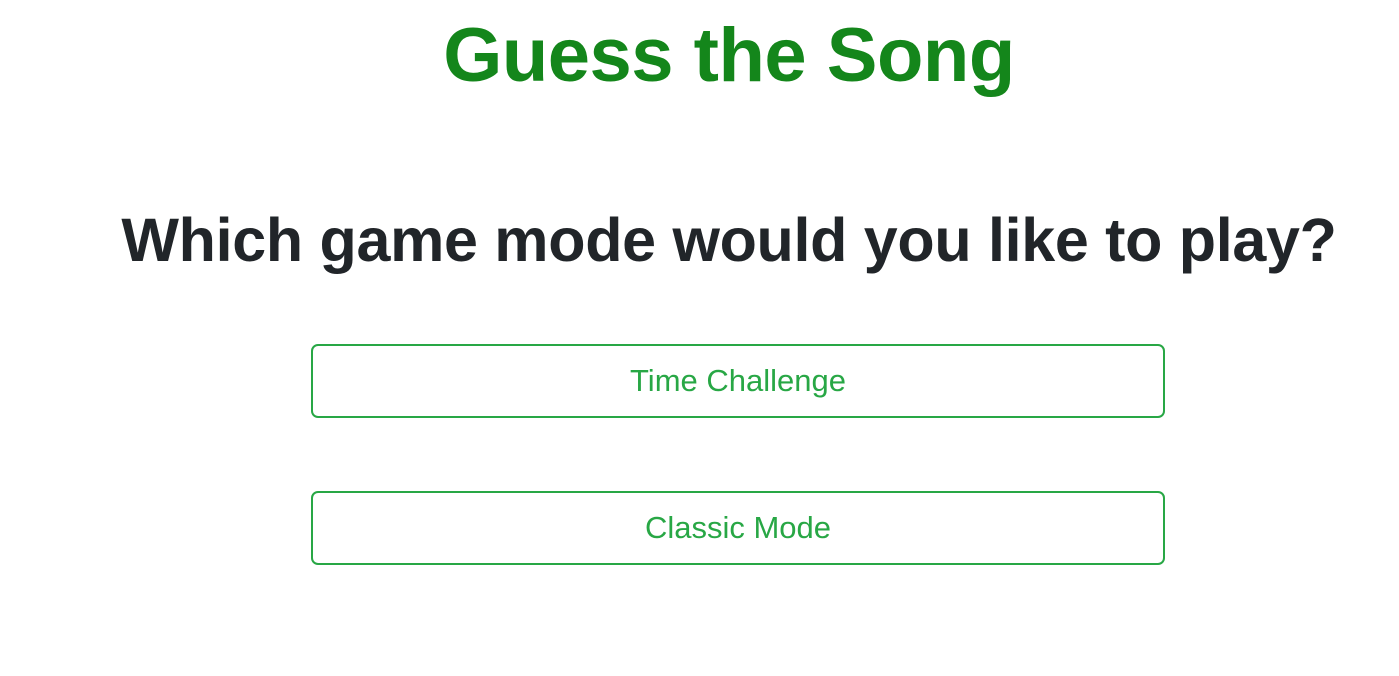 This screenshot has width=1399, height=676. I want to click on time-challenge-label: Time Challenge, so click(738, 380).